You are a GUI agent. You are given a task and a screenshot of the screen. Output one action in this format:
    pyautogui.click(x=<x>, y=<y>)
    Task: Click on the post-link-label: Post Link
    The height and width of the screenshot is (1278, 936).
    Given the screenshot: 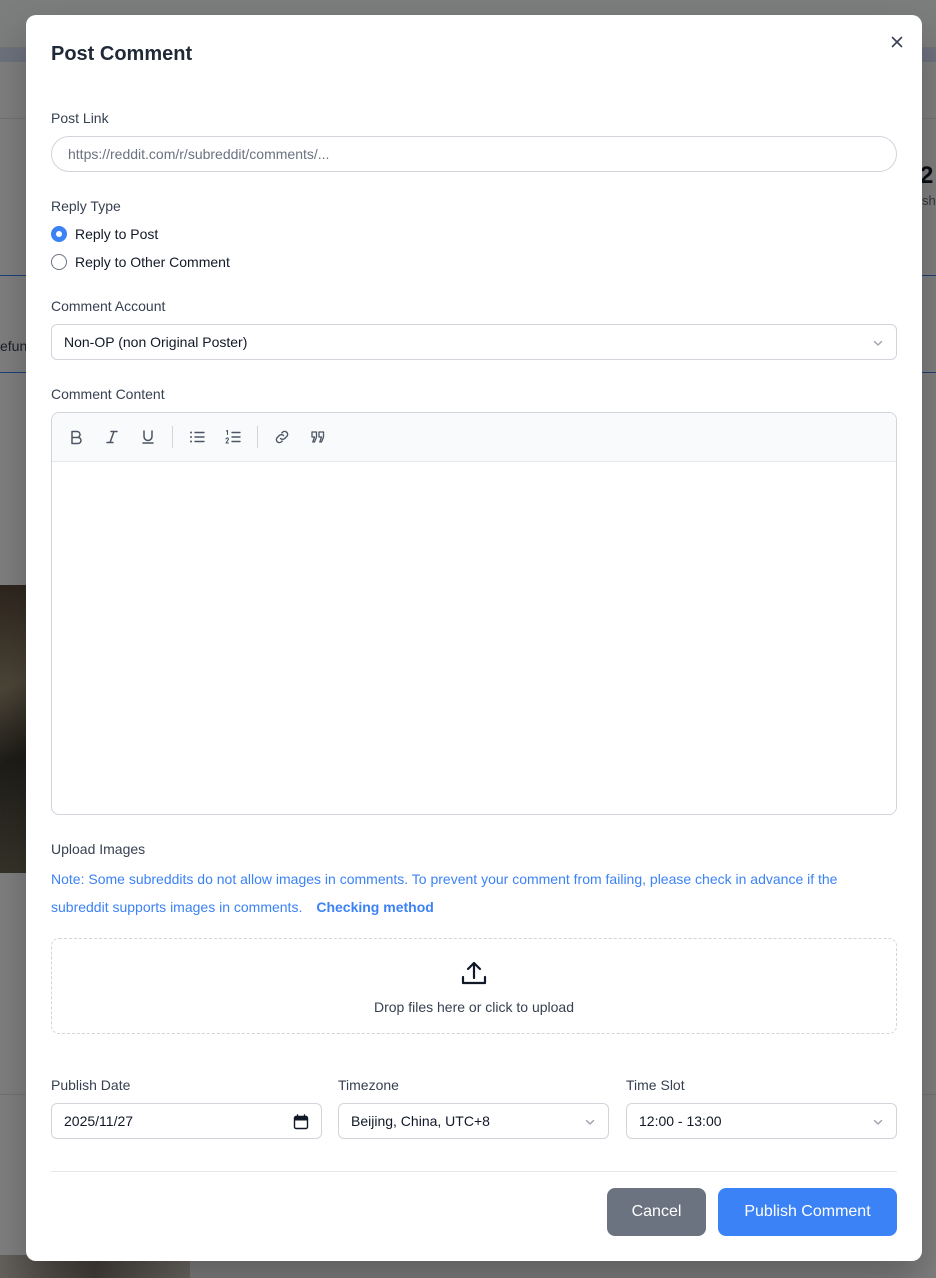 What is the action you would take?
    pyautogui.click(x=80, y=118)
    